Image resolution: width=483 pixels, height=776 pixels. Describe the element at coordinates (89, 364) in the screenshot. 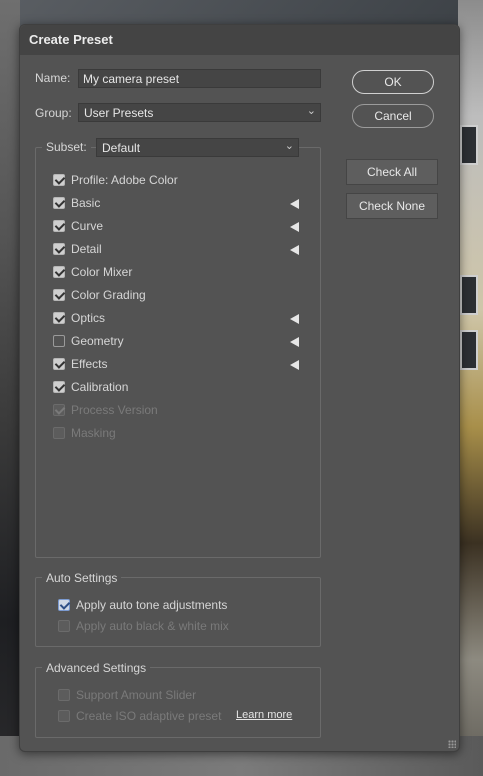

I see `setting-label: Effects` at that location.